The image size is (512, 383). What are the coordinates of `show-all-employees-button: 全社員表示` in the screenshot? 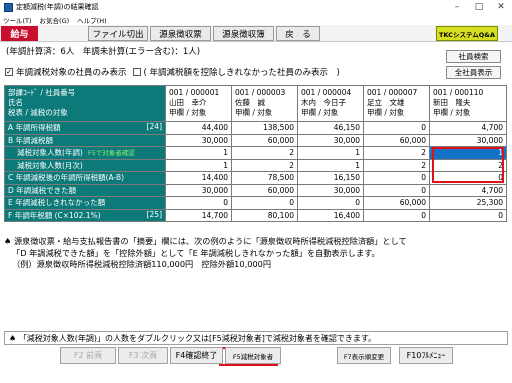 It's located at (473, 72).